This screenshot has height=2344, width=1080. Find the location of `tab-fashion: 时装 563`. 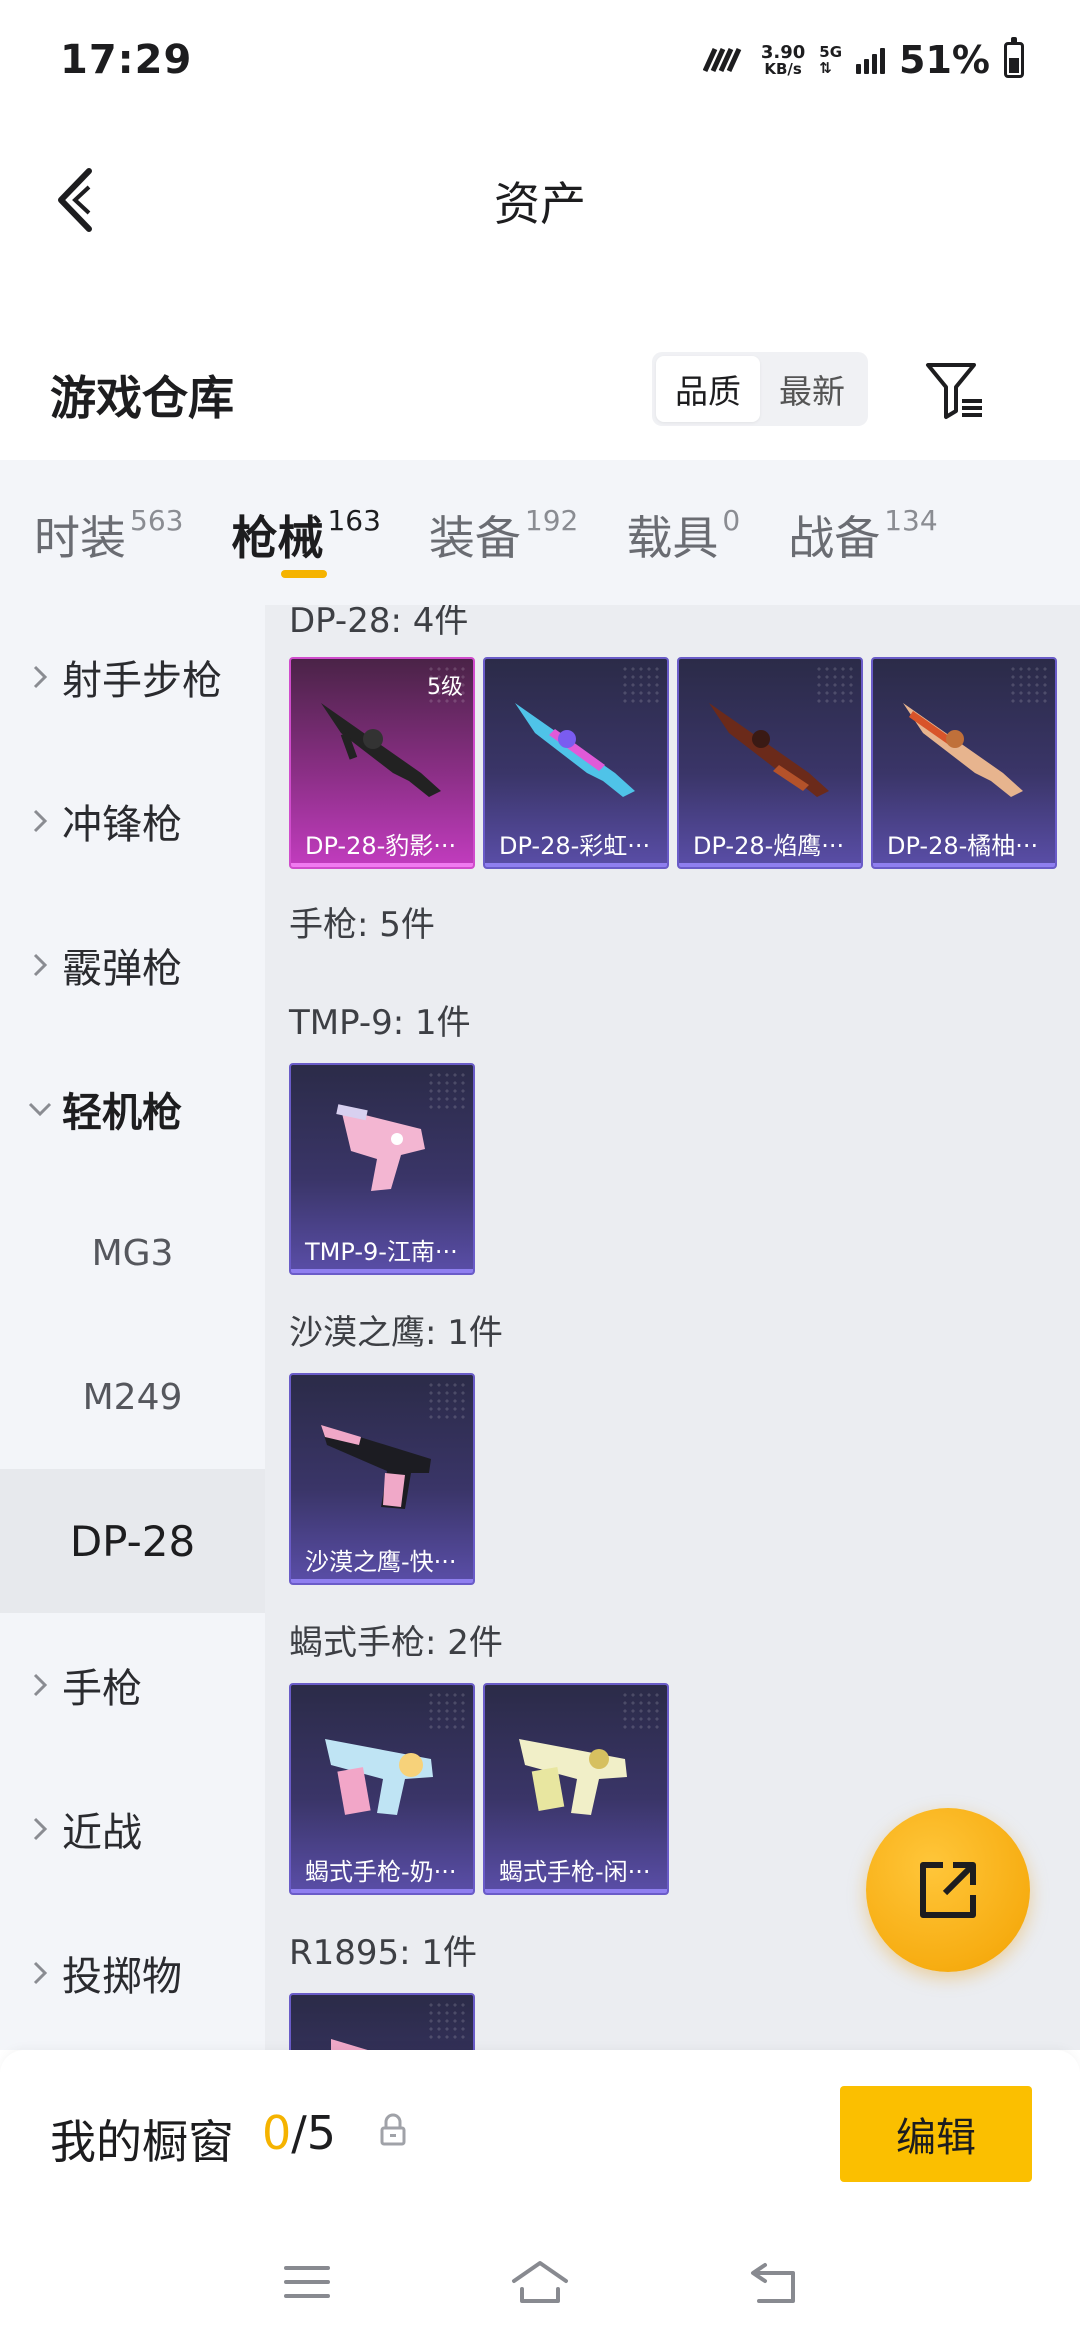

tab-fashion: 时装 563 is located at coordinates (108, 514).